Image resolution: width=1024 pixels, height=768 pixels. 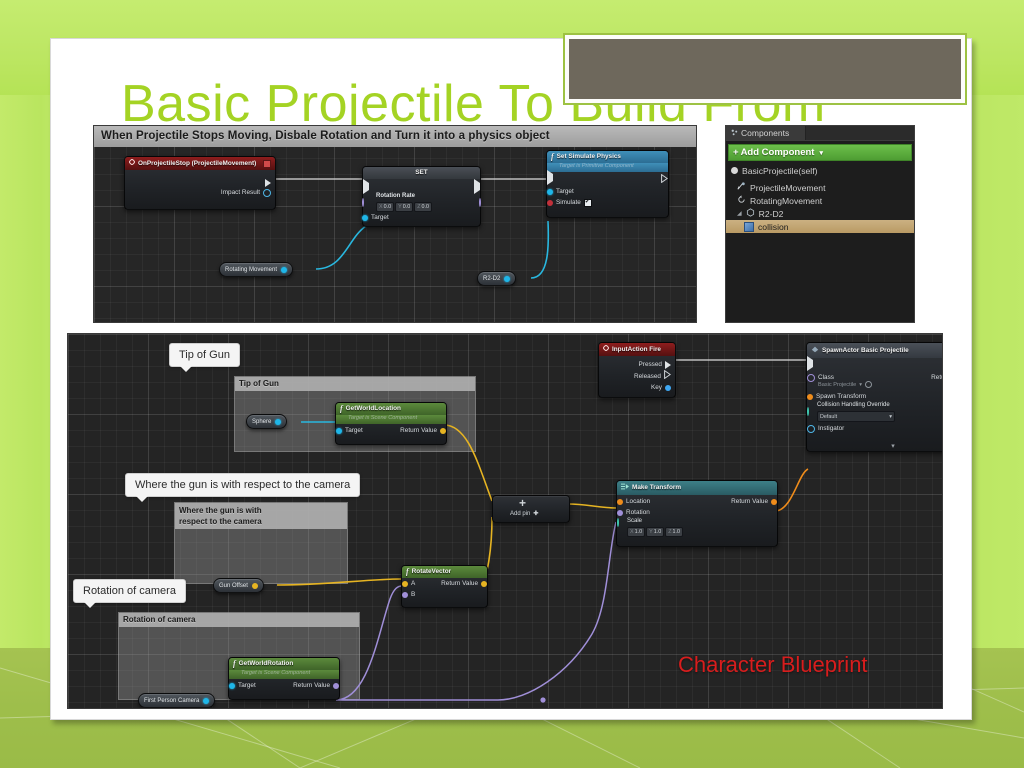 I want to click on node-header: SET, so click(x=421, y=173).